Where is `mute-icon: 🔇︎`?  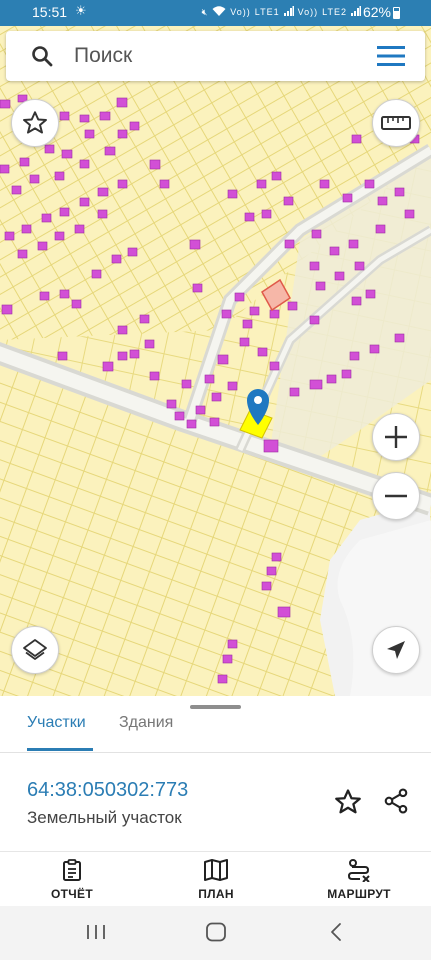 mute-icon: 🔇︎ is located at coordinates (205, 11).